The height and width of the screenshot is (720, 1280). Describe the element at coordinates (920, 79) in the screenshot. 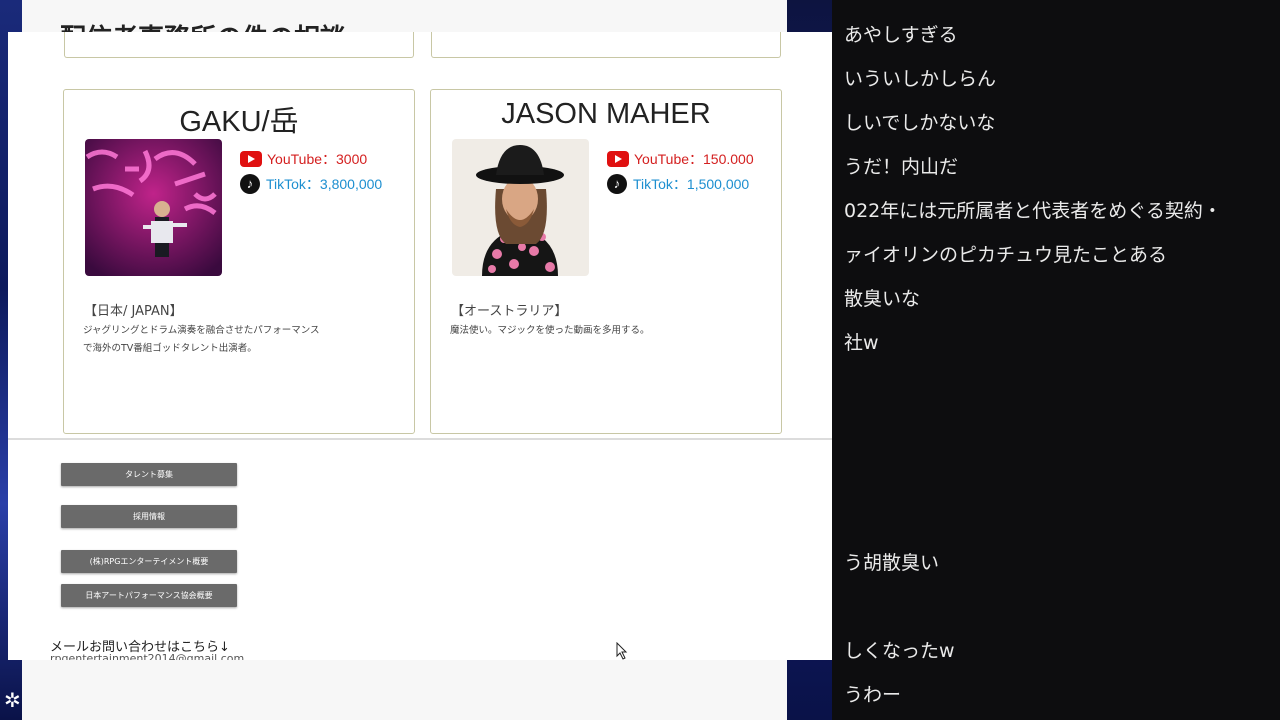

I see `chat-message: いういしかしらん` at that location.